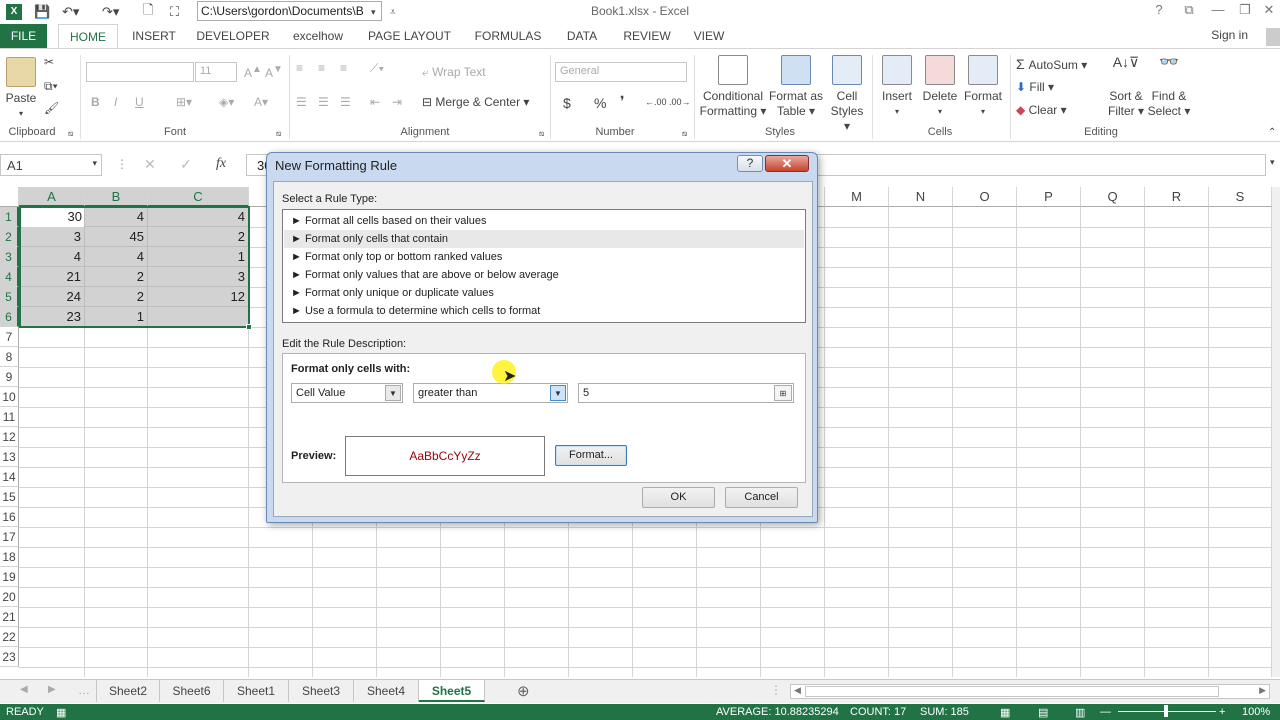 The width and height of the screenshot is (1280, 720). What do you see at coordinates (761, 497) in the screenshot?
I see `cancel-button: Cancel` at bounding box center [761, 497].